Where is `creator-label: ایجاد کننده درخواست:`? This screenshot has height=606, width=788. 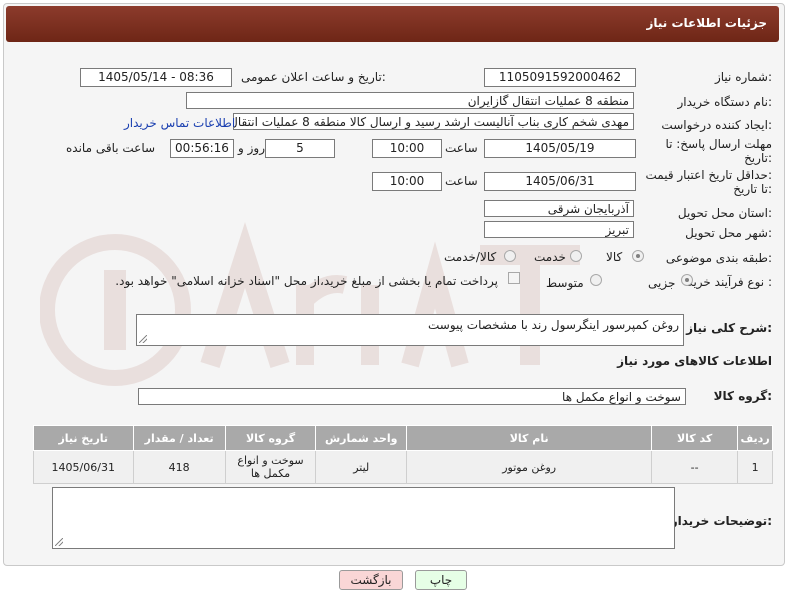
creator-label: ایجاد کننده درخواست: is located at coordinates (716, 125).